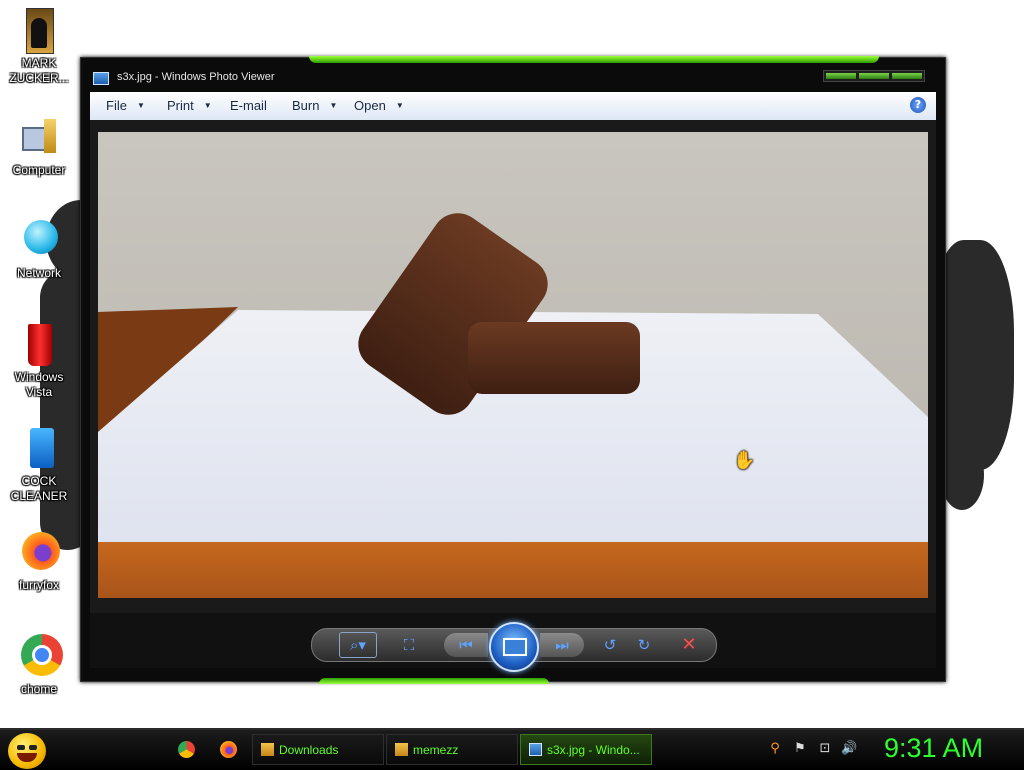 The width and height of the screenshot is (1024, 770). What do you see at coordinates (180, 105) in the screenshot?
I see `menu-print-label: Print` at bounding box center [180, 105].